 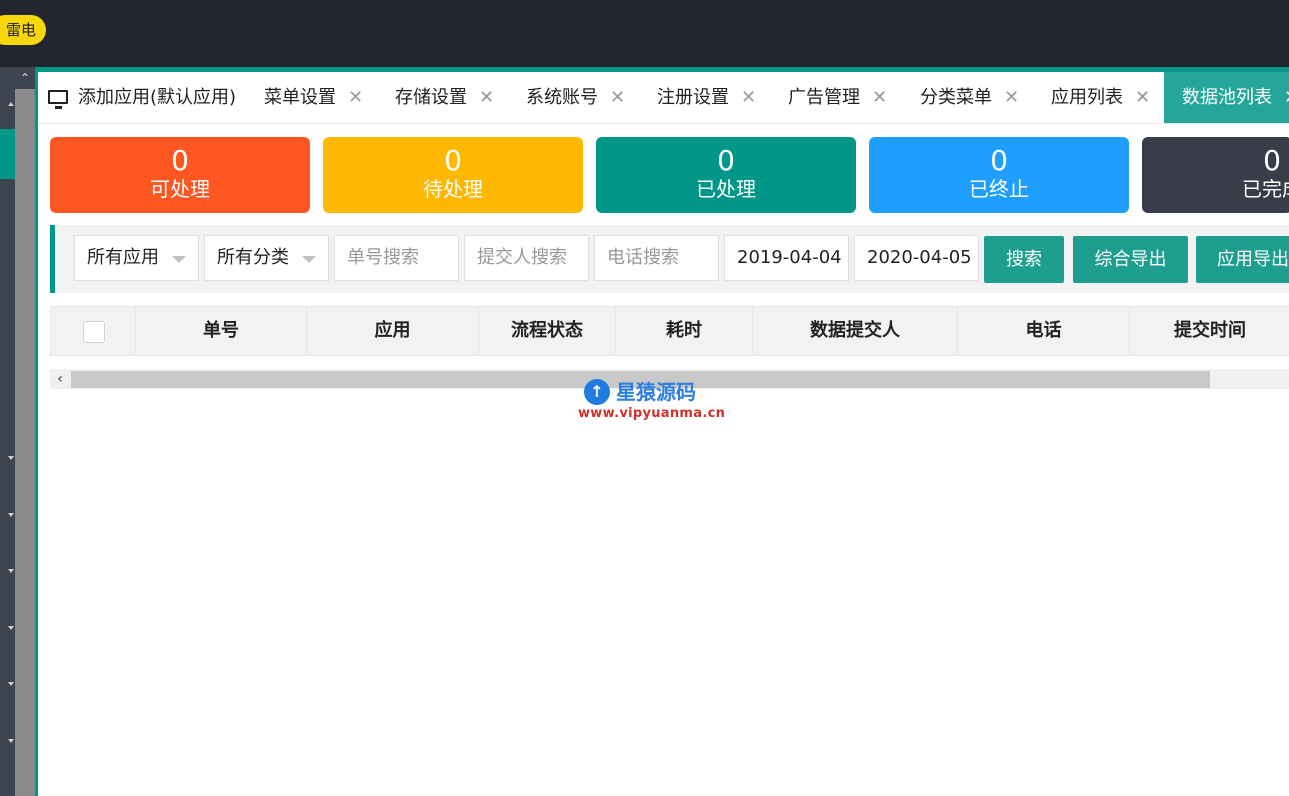 I want to click on stat-card-processable: 0 可处理, so click(x=180, y=175).